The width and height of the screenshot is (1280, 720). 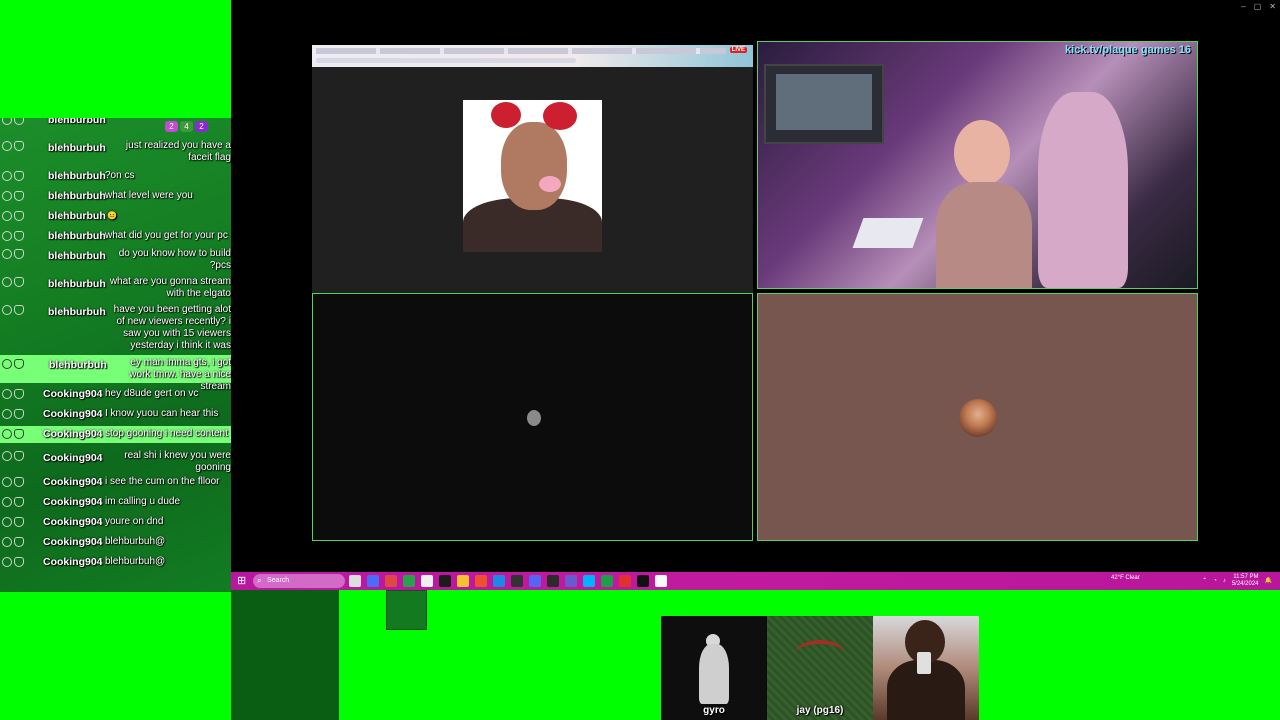 I want to click on minimize-icon: –, so click(x=1243, y=6).